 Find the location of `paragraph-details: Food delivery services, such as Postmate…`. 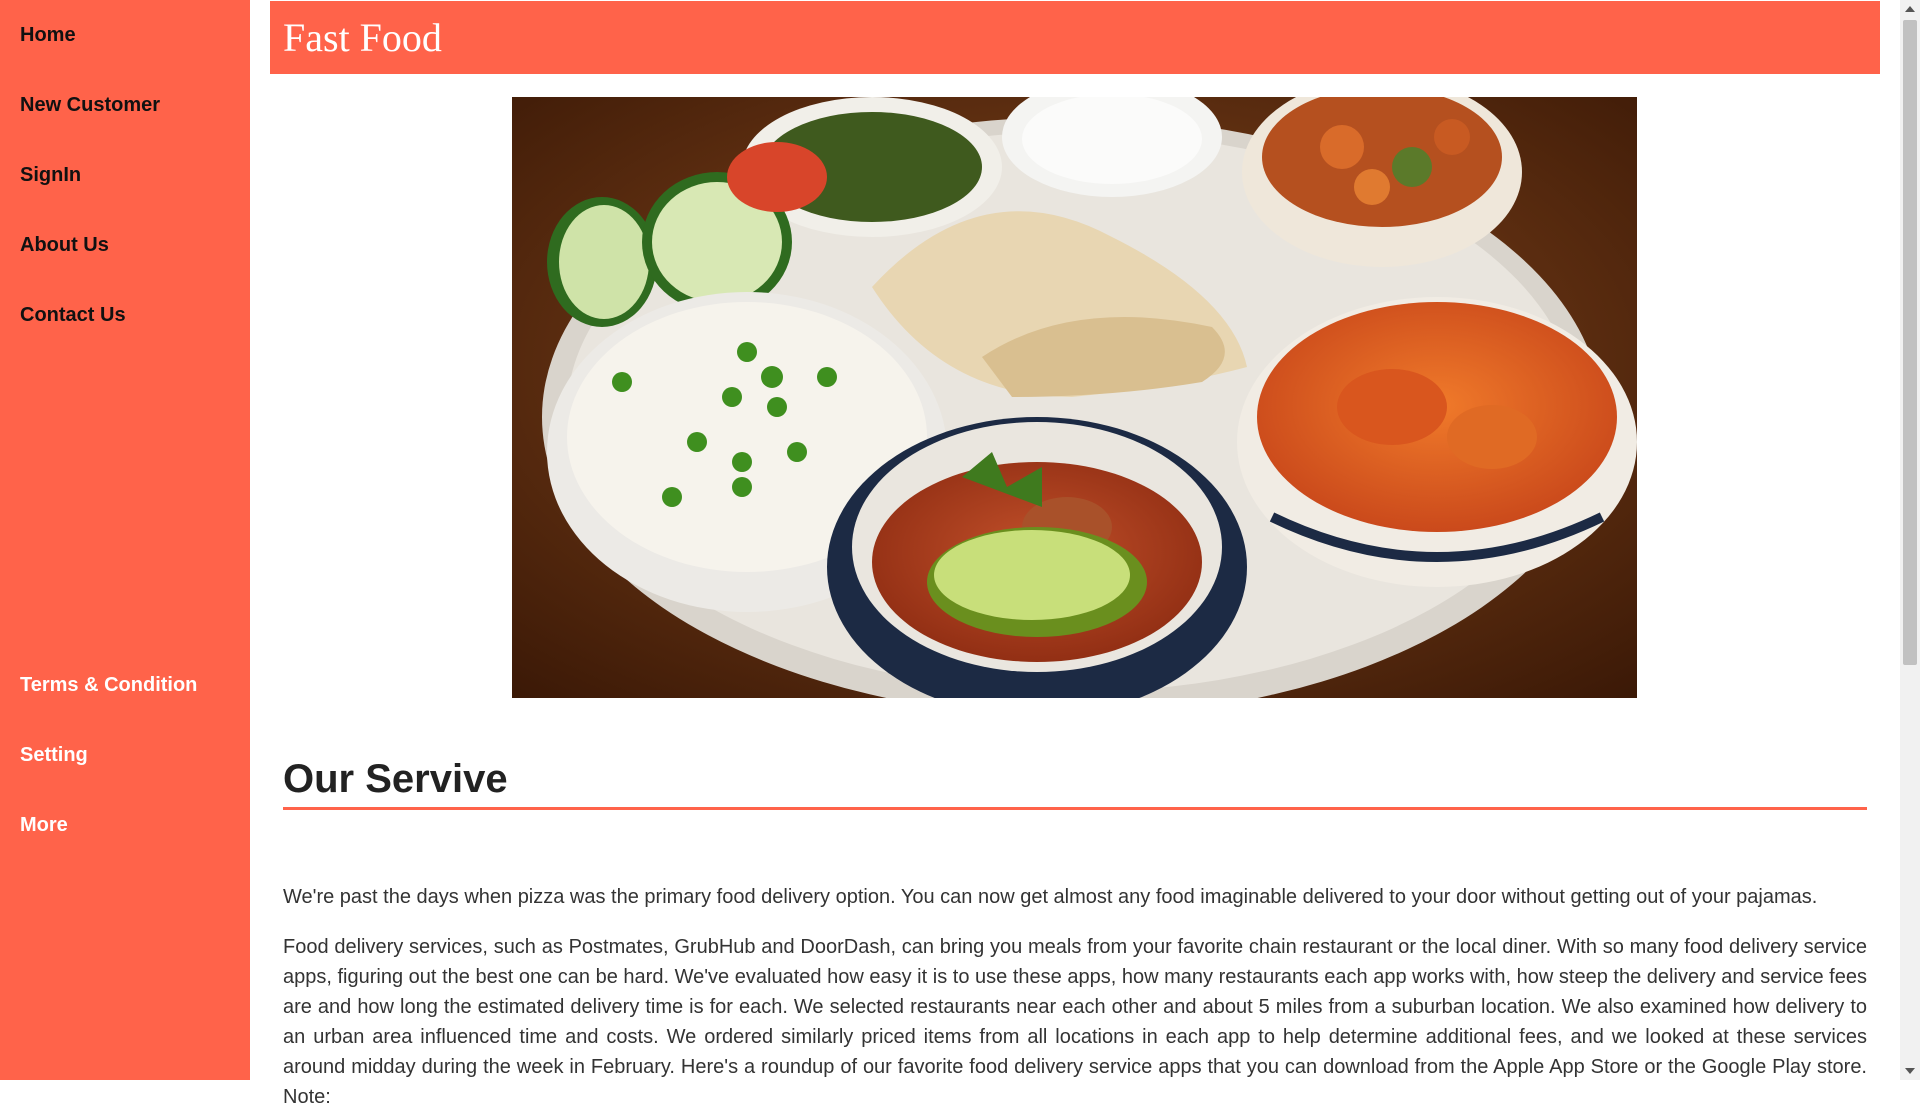

paragraph-details: Food delivery services, such as Postmate… is located at coordinates (1075, 1022).